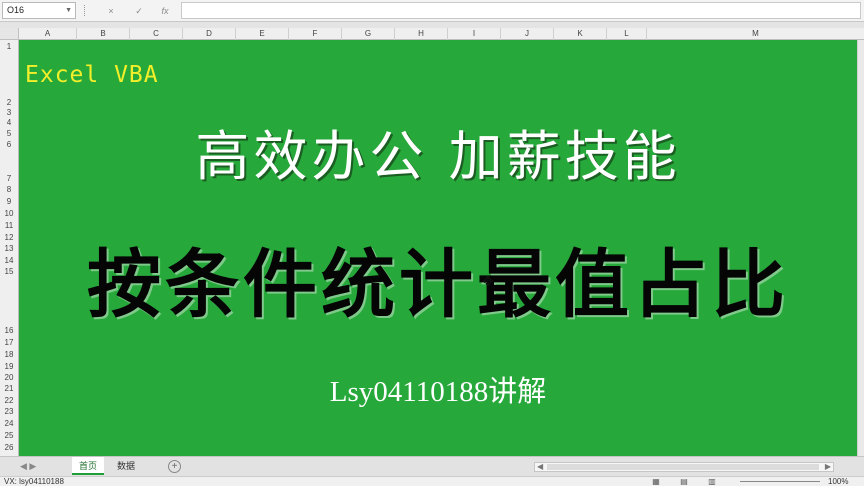 Image resolution: width=864 pixels, height=486 pixels. Describe the element at coordinates (9, 330) in the screenshot. I see `row-16-header: 16` at that location.